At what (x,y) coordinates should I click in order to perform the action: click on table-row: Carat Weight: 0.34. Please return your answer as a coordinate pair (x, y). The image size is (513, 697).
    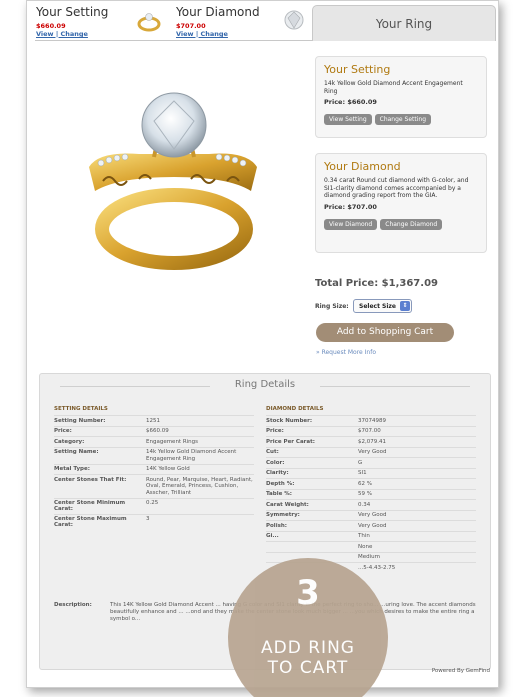
    Looking at the image, I should click on (371, 504).